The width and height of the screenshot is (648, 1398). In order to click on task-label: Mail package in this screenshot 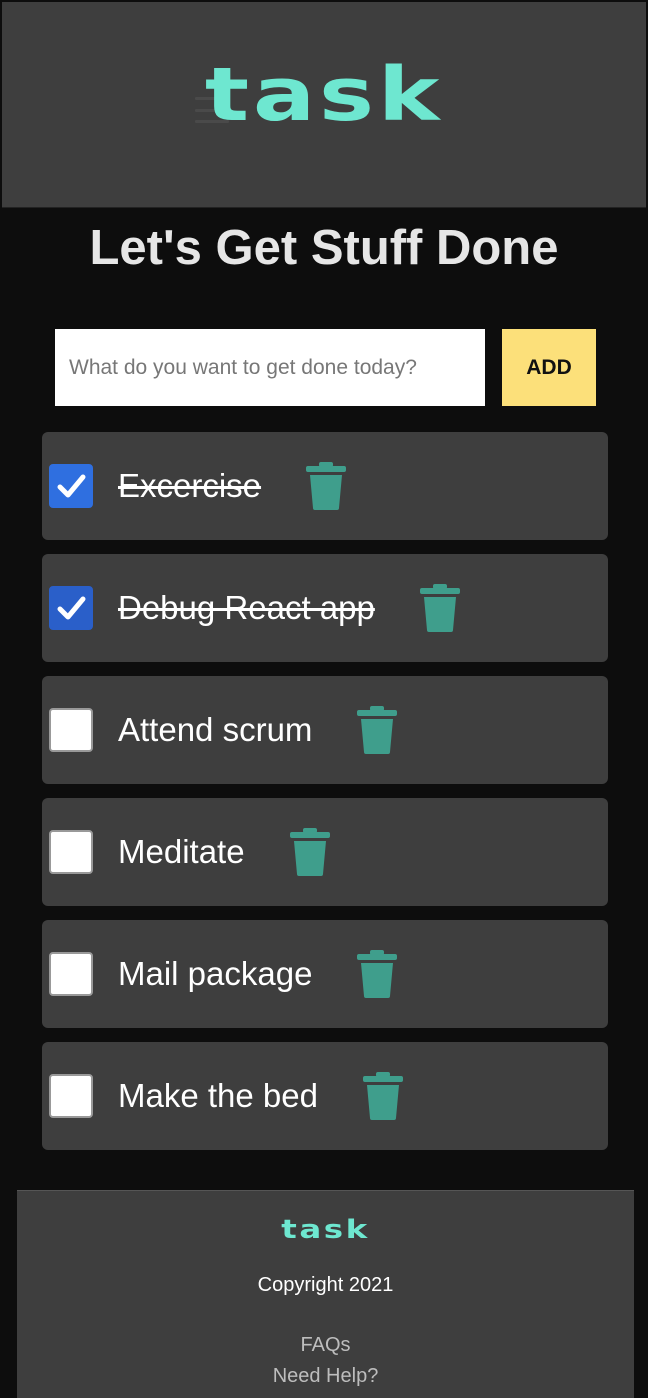, I will do `click(215, 973)`.